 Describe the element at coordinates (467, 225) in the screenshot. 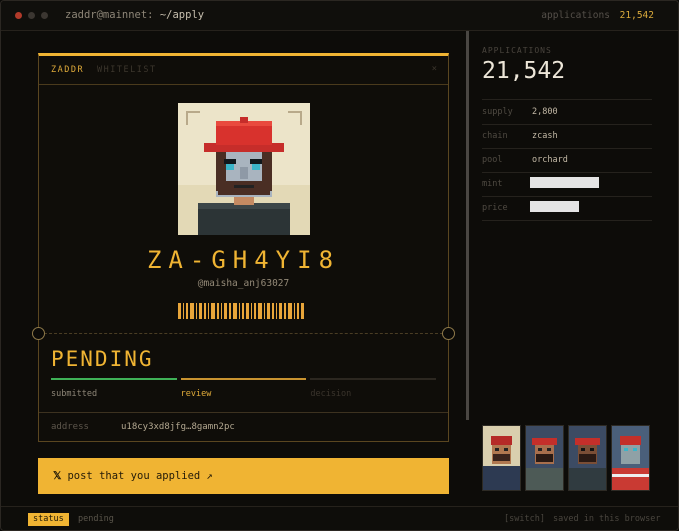

I see `scrollbar` at that location.